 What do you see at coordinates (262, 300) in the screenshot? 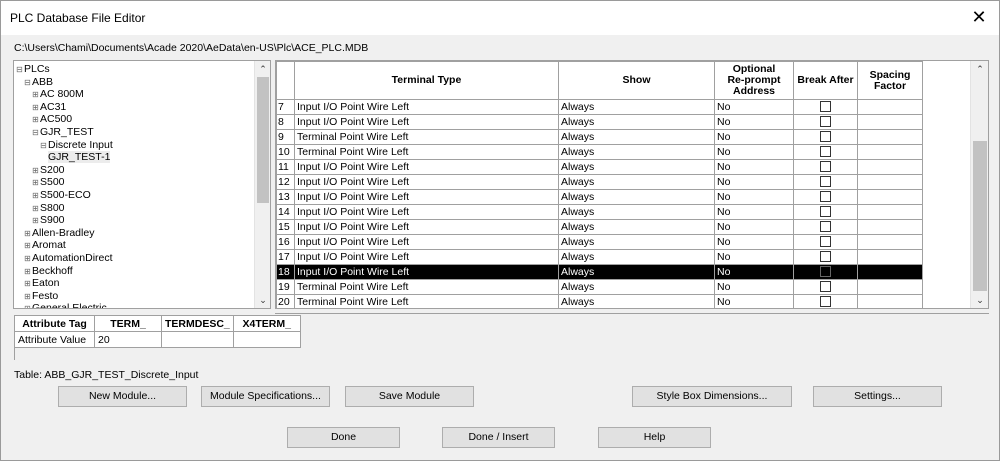
I see `scroll-down-icon: ⌄` at bounding box center [262, 300].